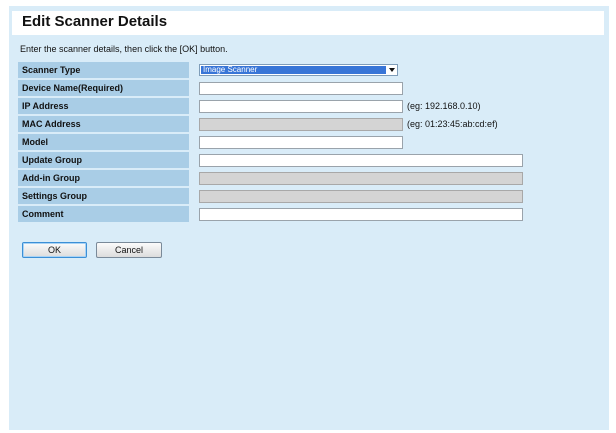 The height and width of the screenshot is (433, 616). Describe the element at coordinates (103, 70) in the screenshot. I see `scanner-type-label: Scanner Type` at that location.